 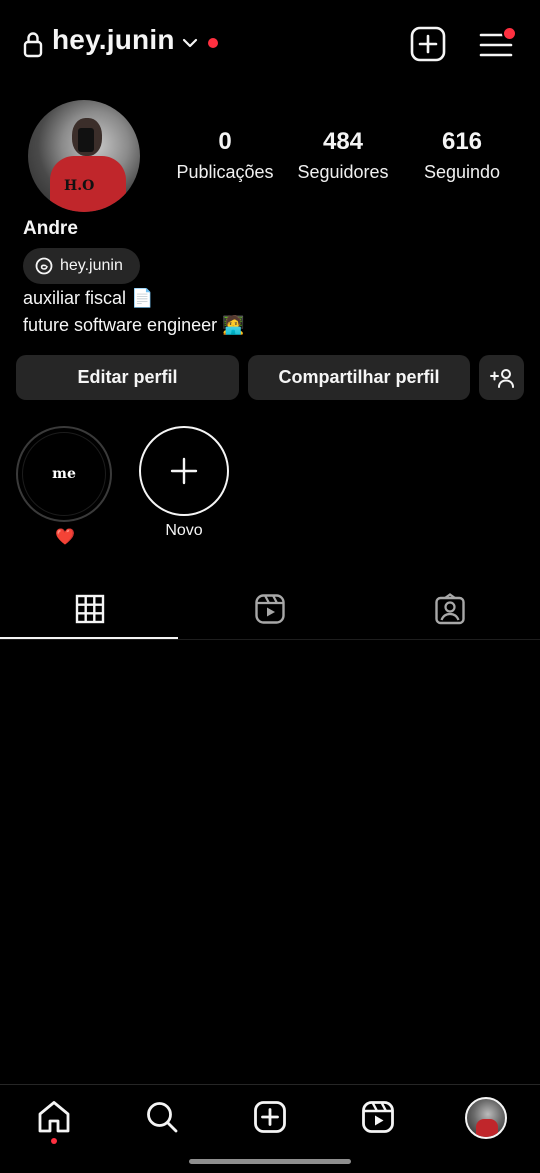 I want to click on home-notification-dot, so click(x=54, y=1141).